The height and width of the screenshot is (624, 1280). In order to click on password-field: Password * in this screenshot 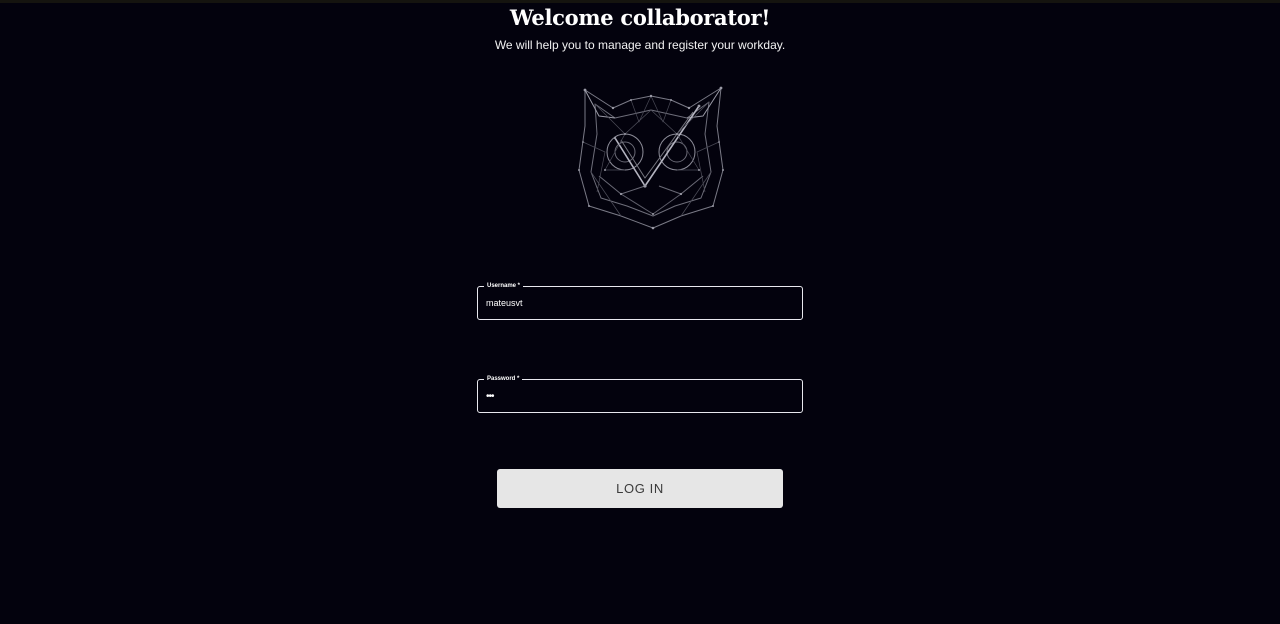, I will do `click(640, 393)`.